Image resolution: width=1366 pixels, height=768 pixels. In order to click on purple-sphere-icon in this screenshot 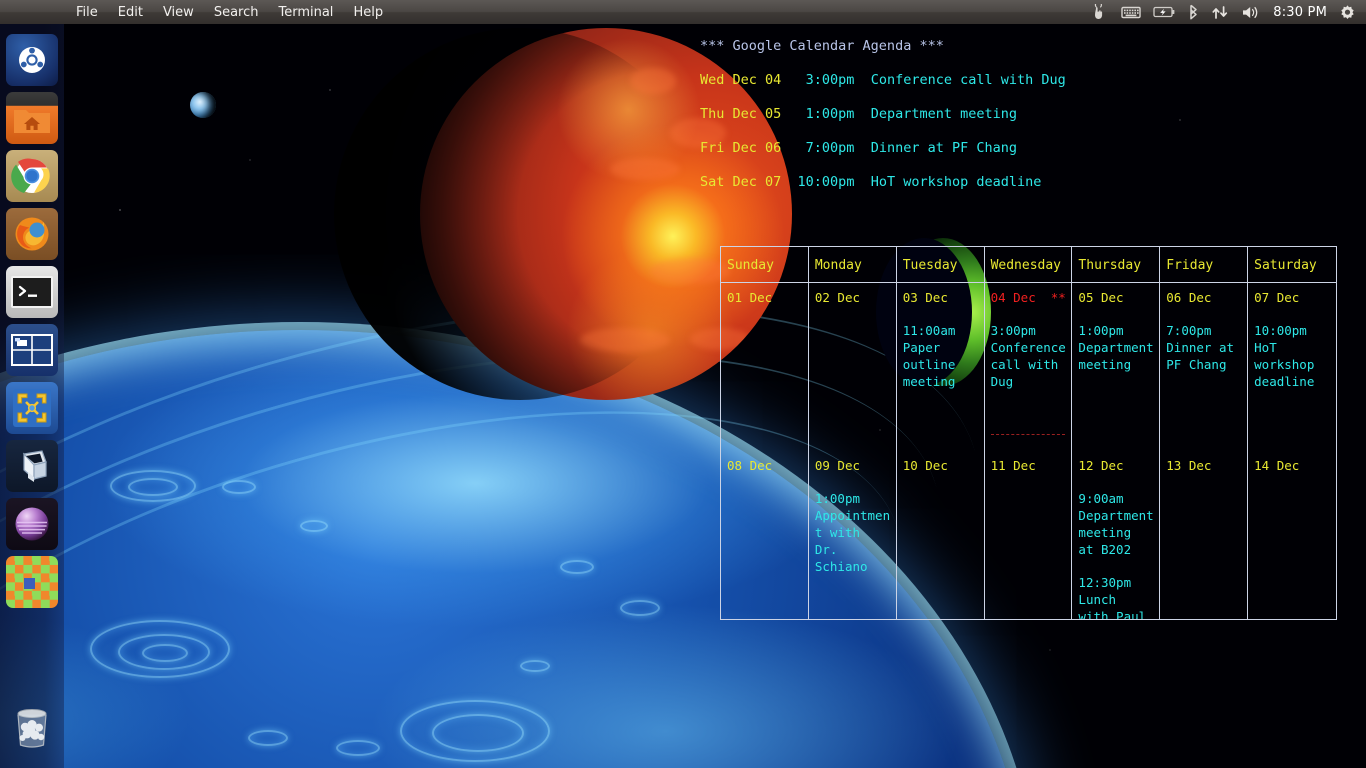, I will do `click(32, 524)`.